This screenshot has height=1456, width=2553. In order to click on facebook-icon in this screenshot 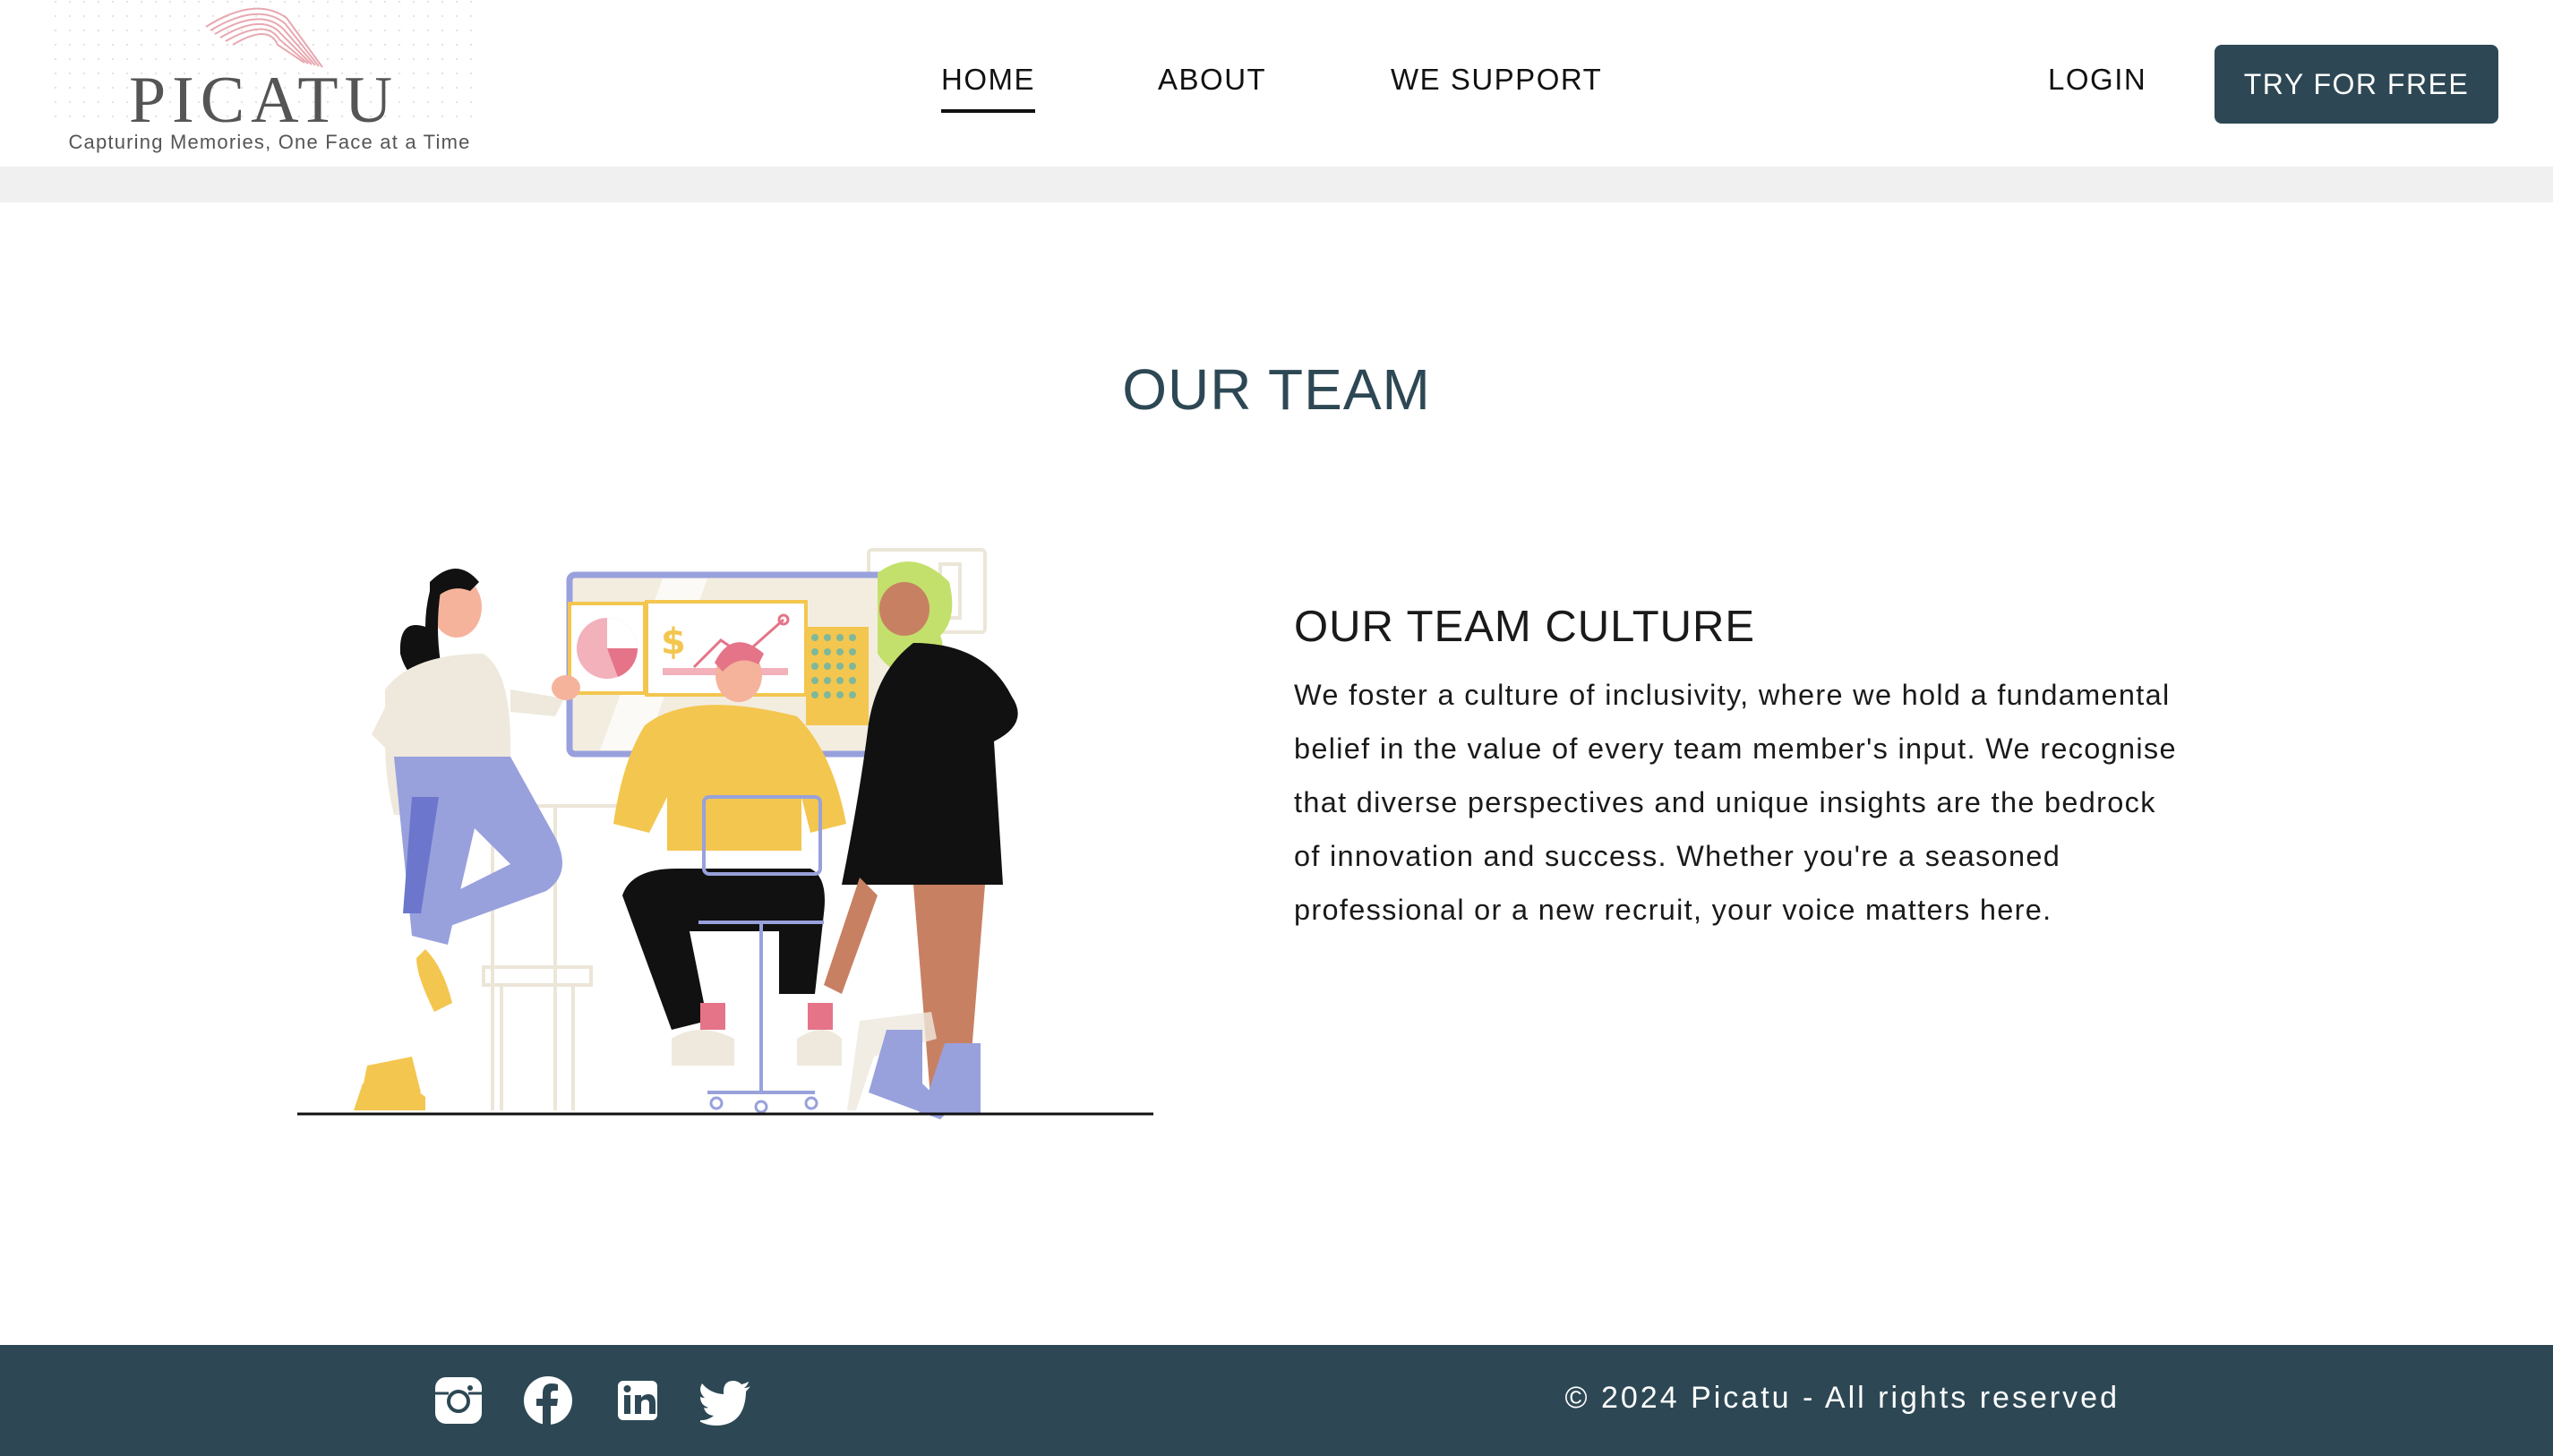, I will do `click(548, 1400)`.